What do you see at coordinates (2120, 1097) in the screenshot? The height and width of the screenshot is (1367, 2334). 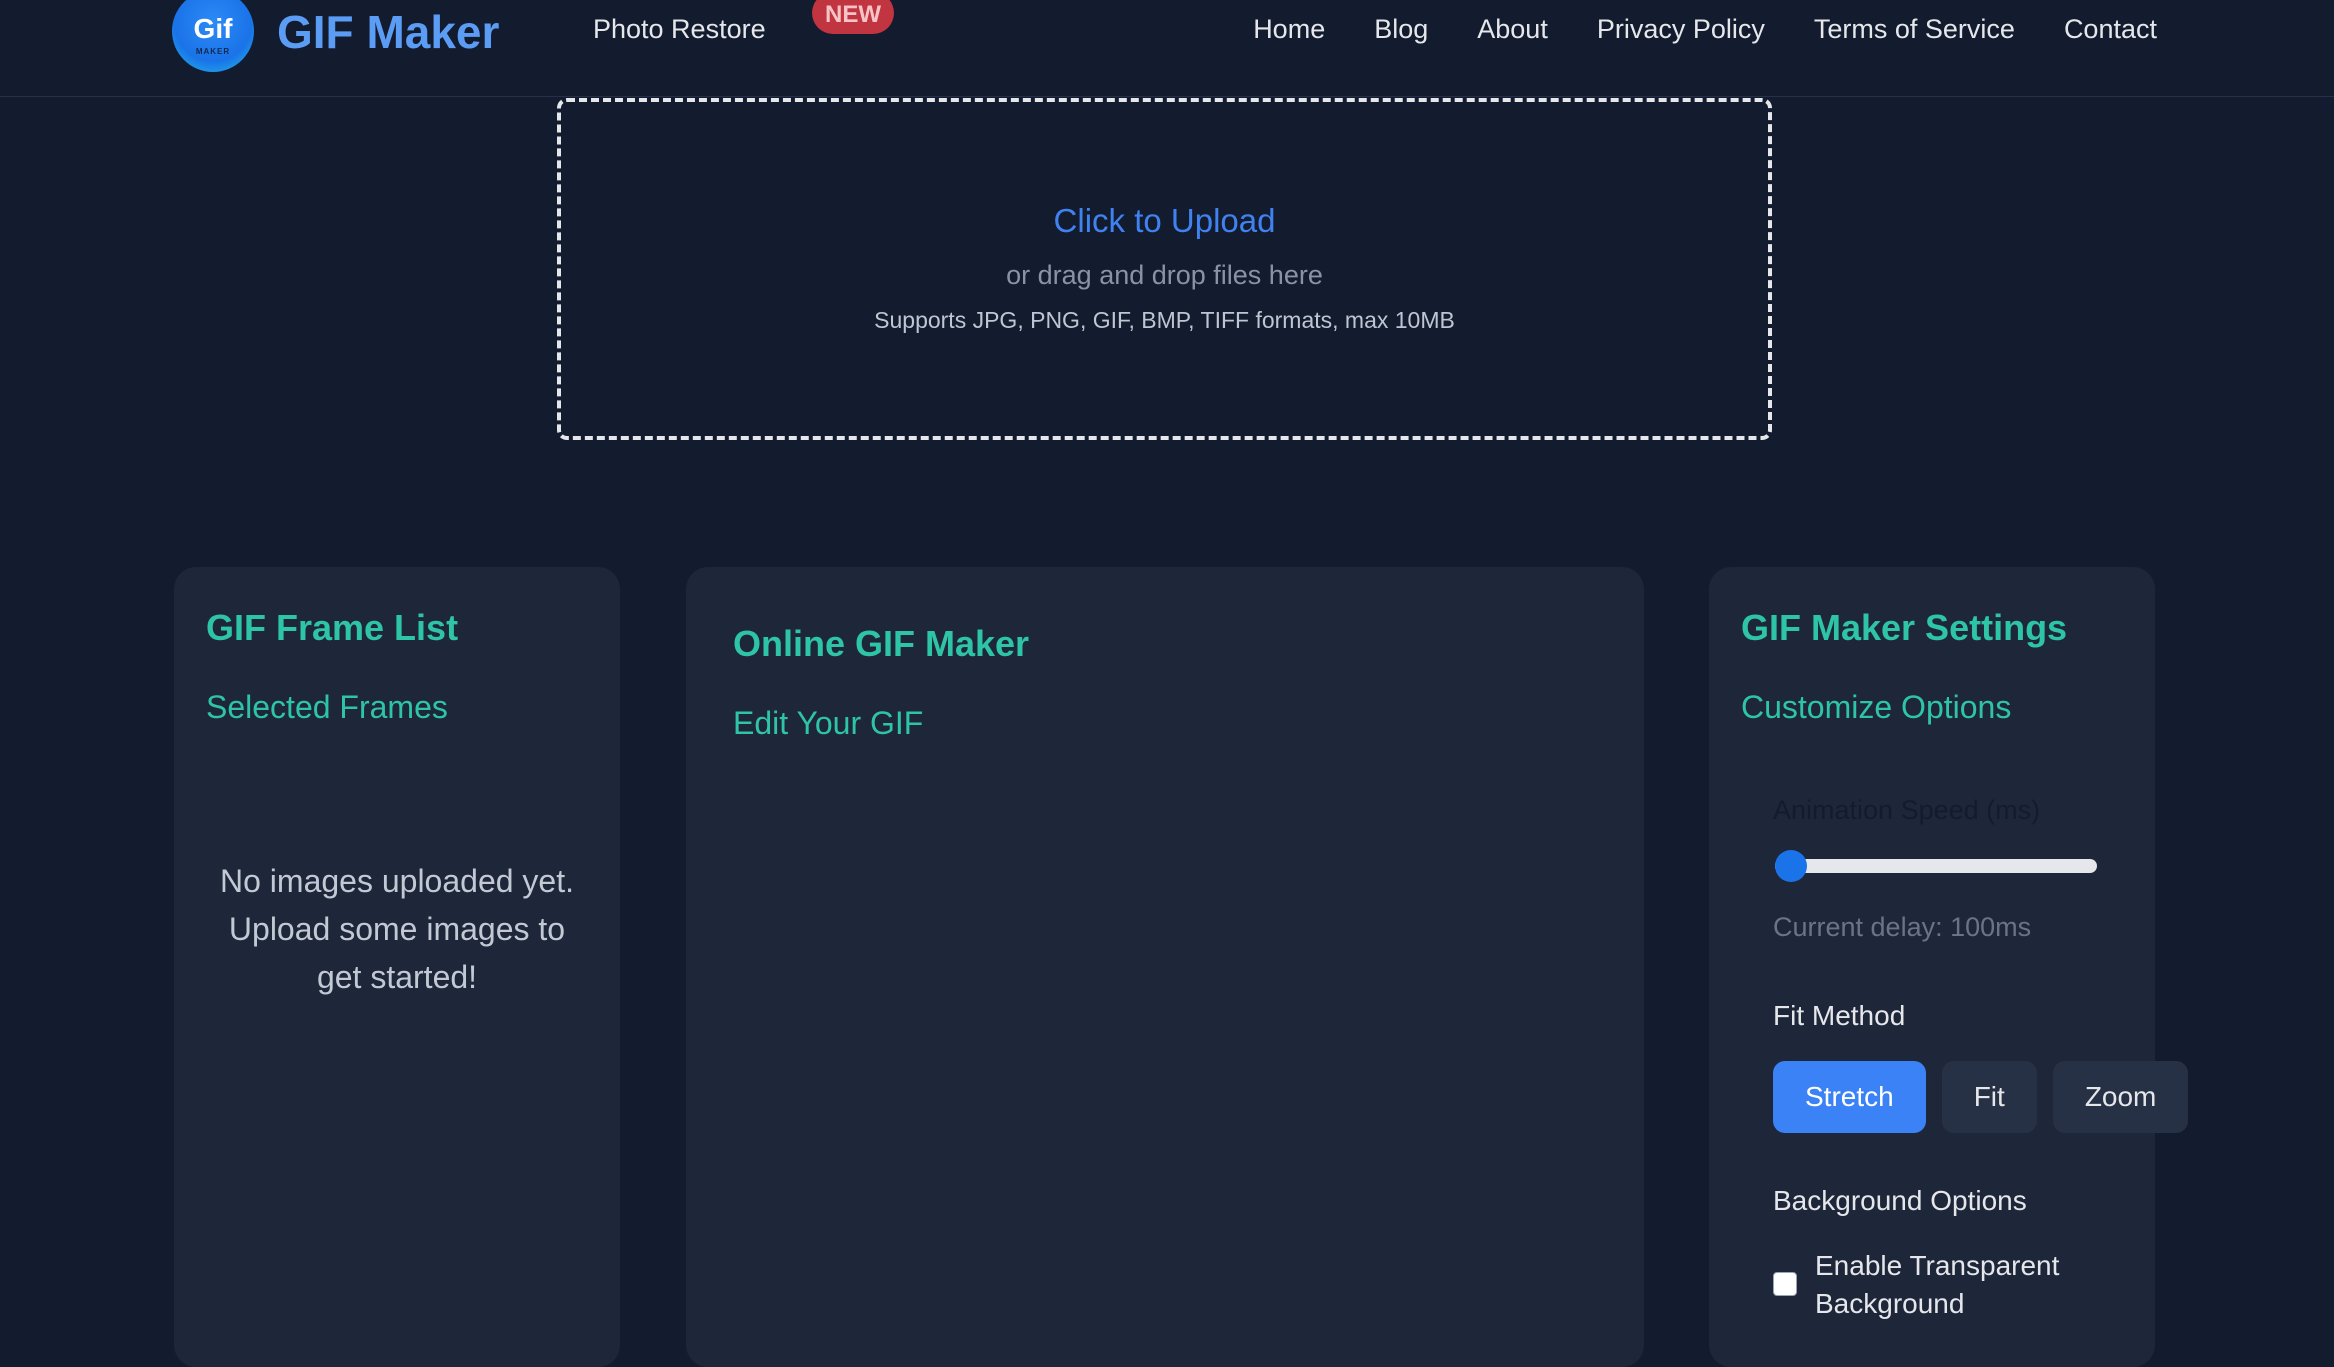 I see `fit-zoom-button: Zoom` at bounding box center [2120, 1097].